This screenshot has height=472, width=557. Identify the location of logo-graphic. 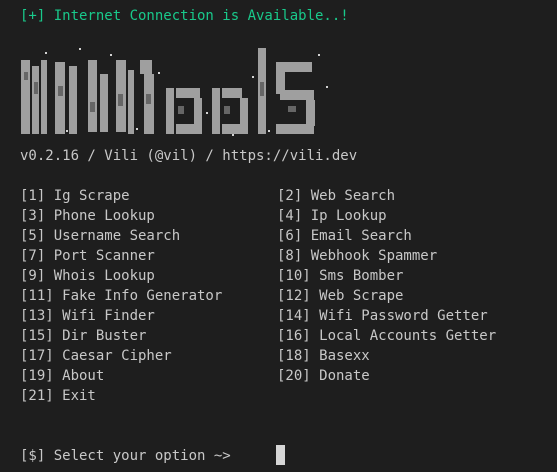
(174, 92).